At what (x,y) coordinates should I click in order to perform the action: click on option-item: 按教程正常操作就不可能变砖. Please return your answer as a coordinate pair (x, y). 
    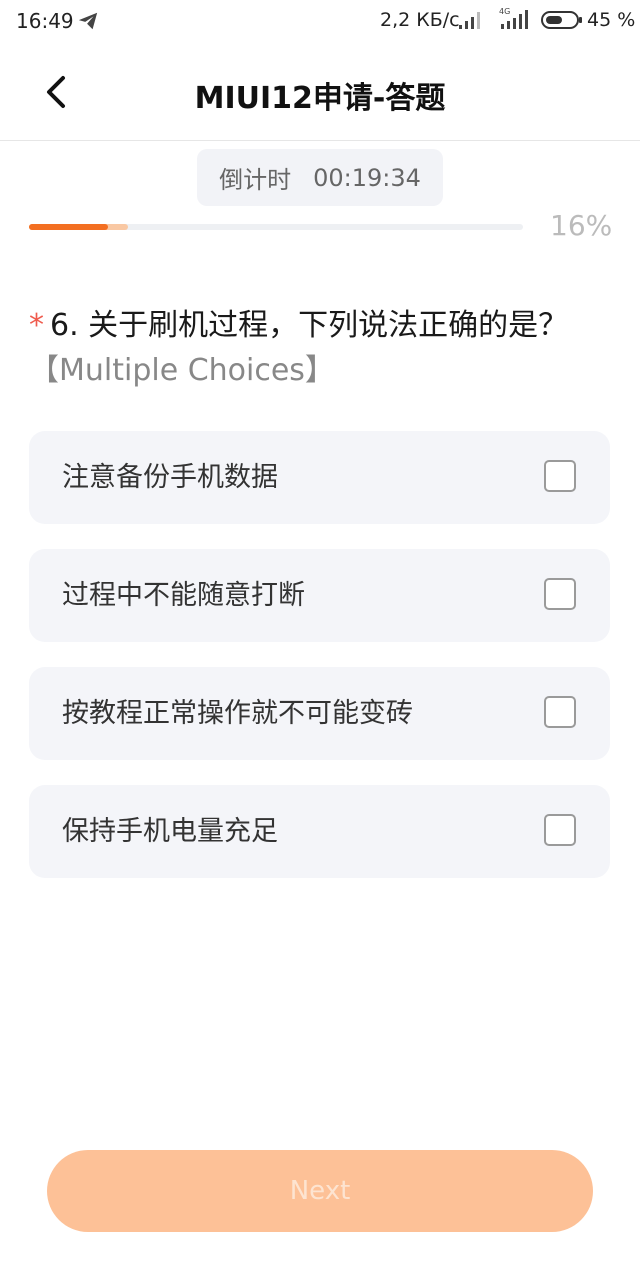
    Looking at the image, I should click on (319, 713).